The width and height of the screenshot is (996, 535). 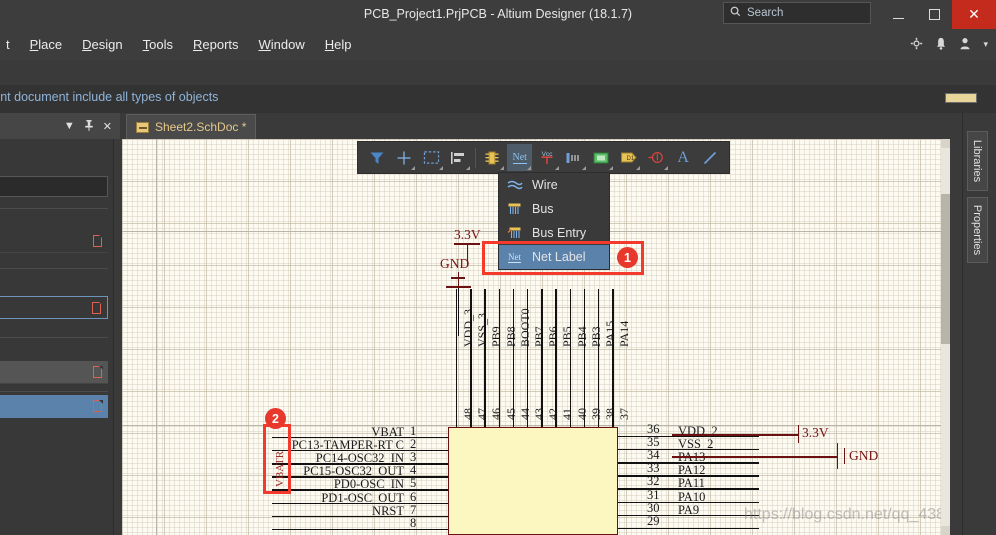 I want to click on power-bar-3v3, so click(x=467, y=244).